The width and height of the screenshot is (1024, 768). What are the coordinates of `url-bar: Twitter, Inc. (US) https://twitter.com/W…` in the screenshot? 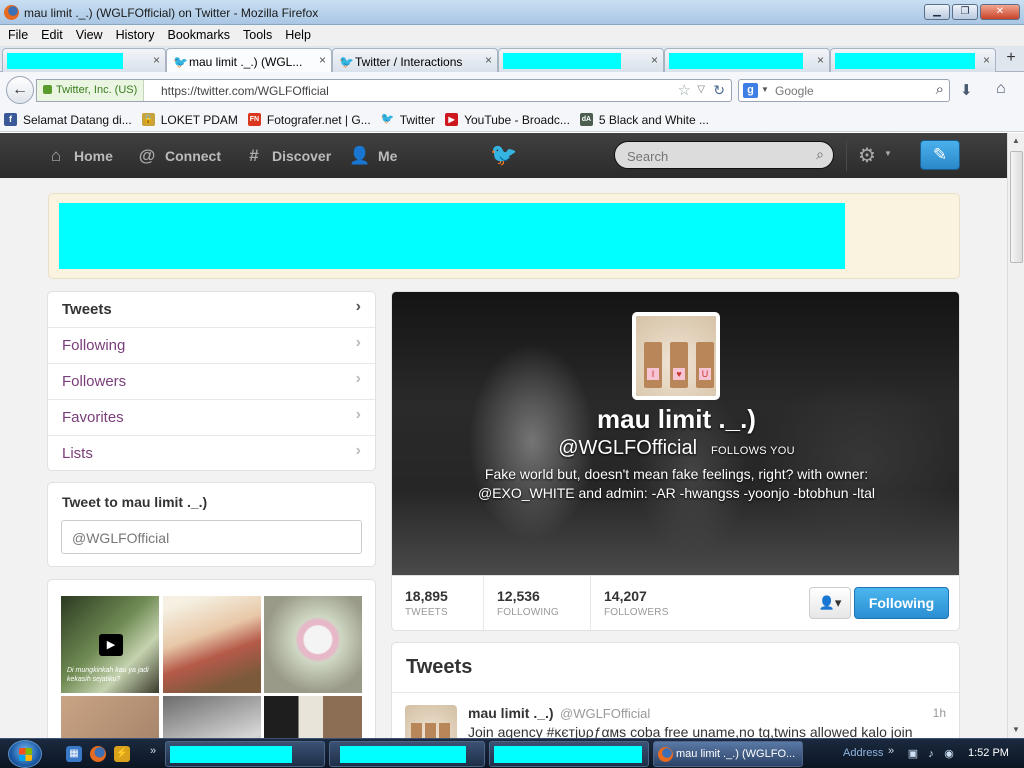 It's located at (384, 90).